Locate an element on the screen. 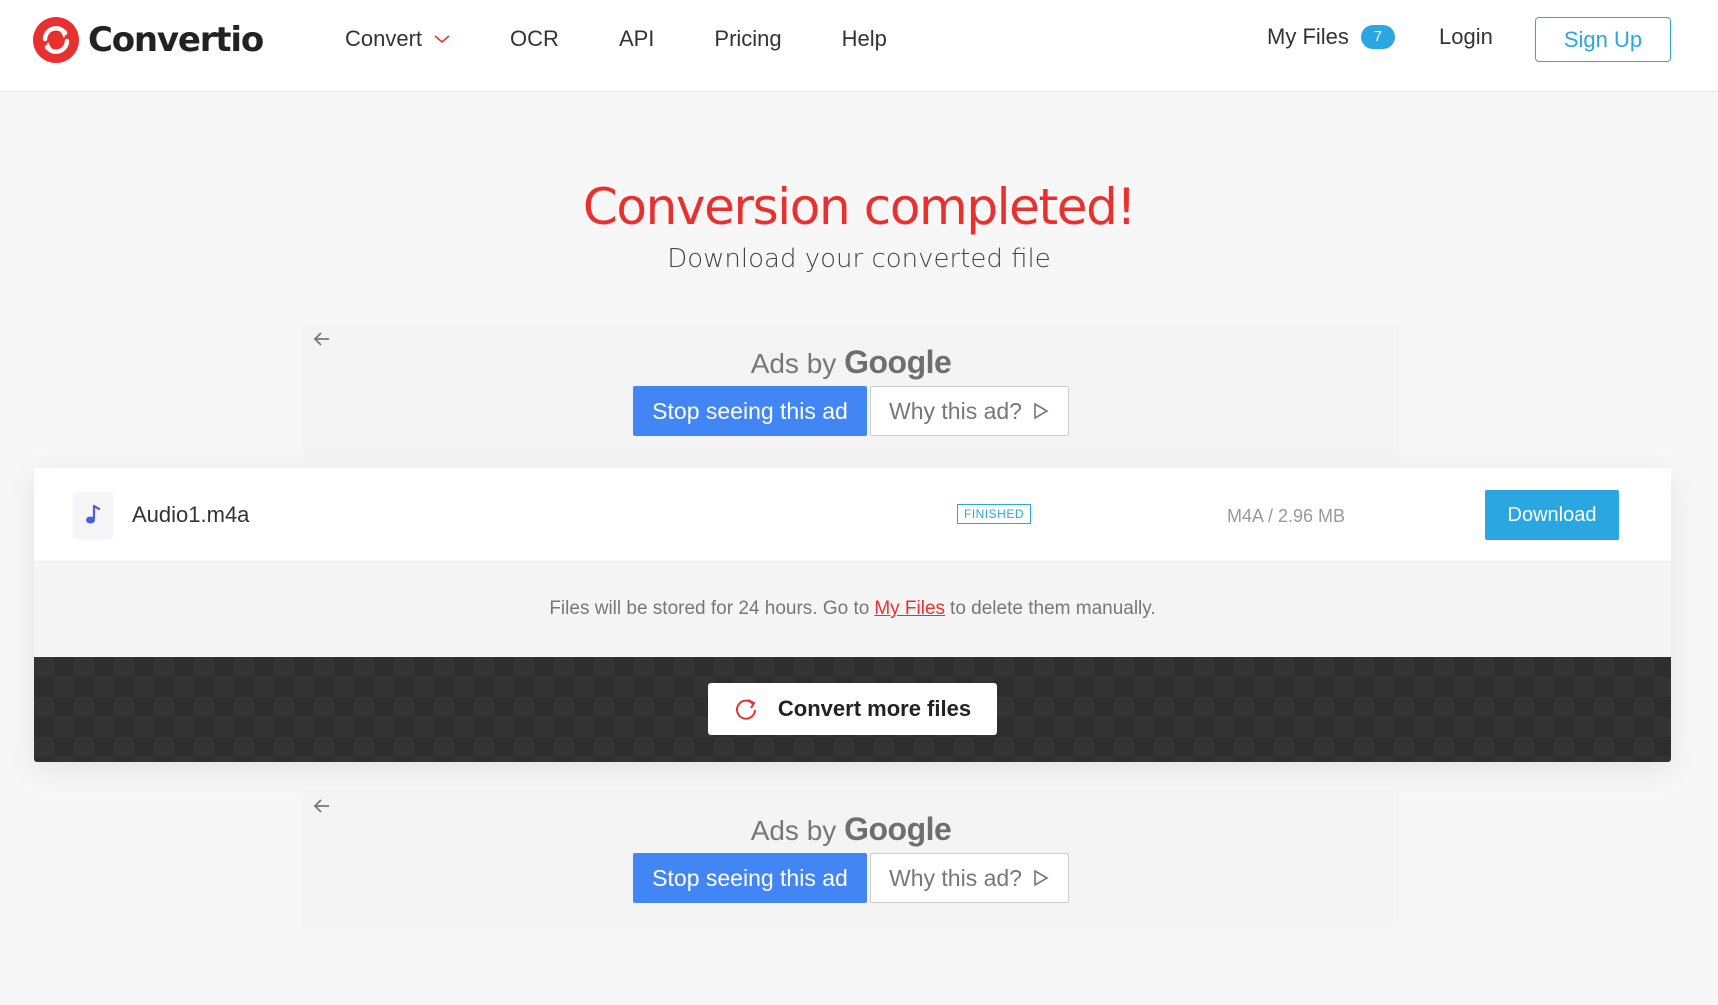  refresh-icon is located at coordinates (745, 709).